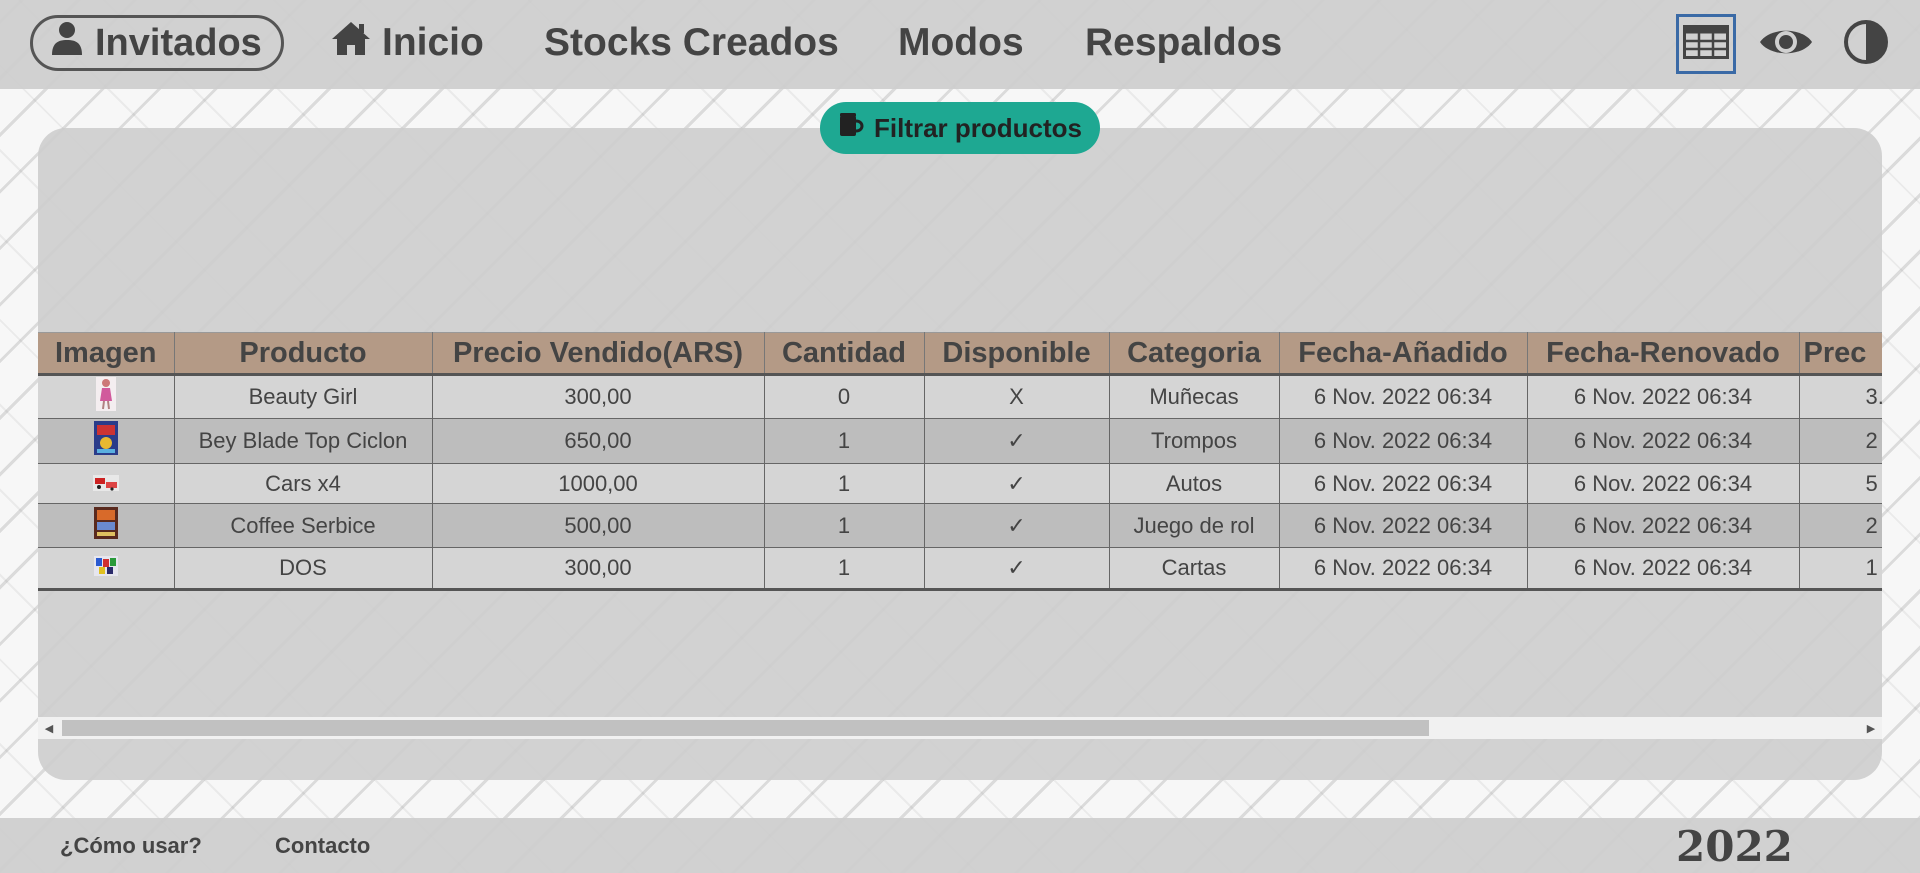 This screenshot has height=873, width=1920. What do you see at coordinates (598, 525) in the screenshot?
I see `price: 500,00` at bounding box center [598, 525].